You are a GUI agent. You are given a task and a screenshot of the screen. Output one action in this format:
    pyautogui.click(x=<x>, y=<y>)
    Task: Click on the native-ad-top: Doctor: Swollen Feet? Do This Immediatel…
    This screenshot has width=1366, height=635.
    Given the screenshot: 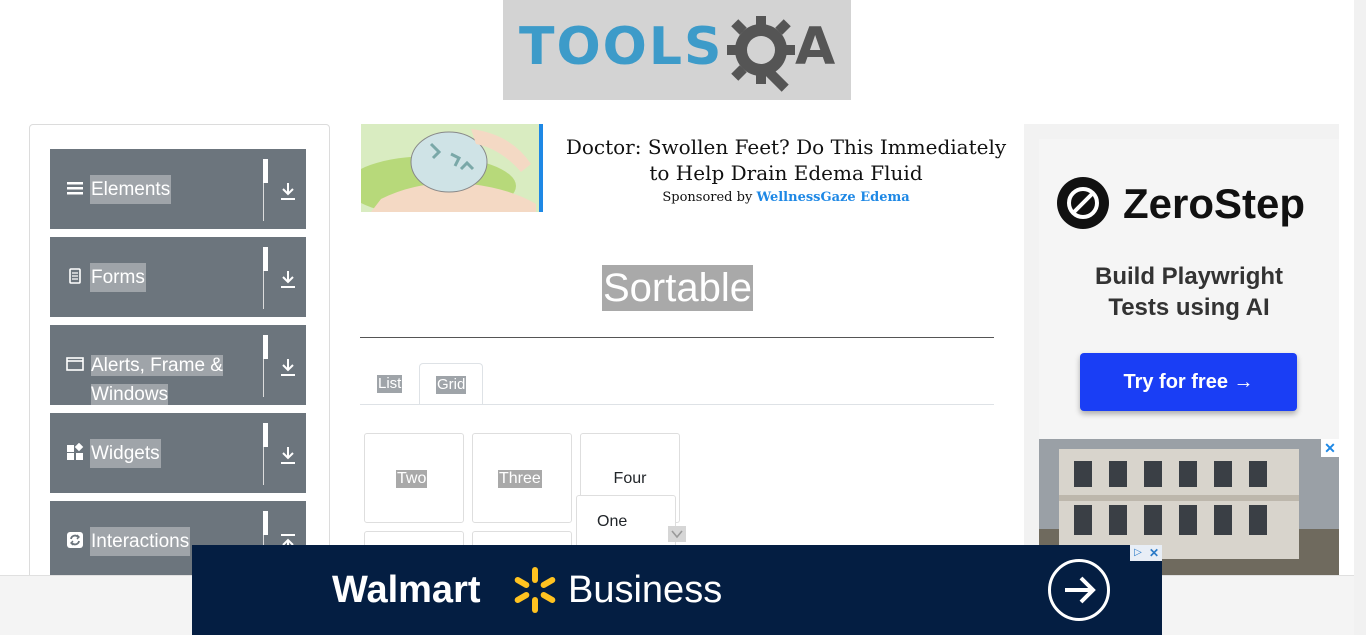 What is the action you would take?
    pyautogui.click(x=686, y=168)
    